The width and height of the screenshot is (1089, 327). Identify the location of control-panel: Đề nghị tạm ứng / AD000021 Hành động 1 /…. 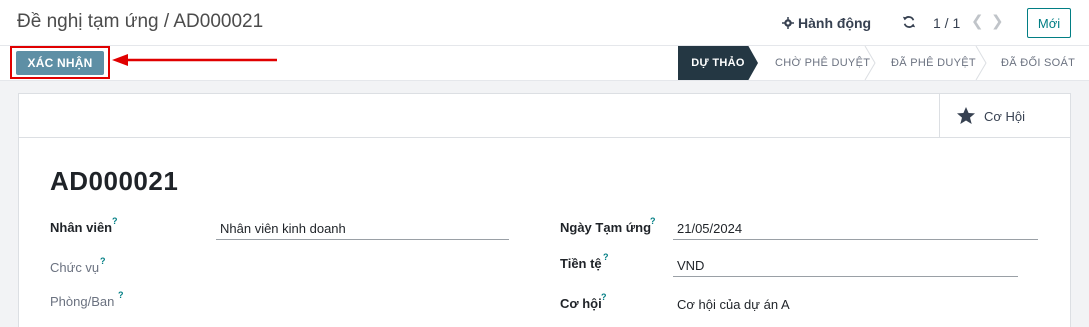
(544, 23).